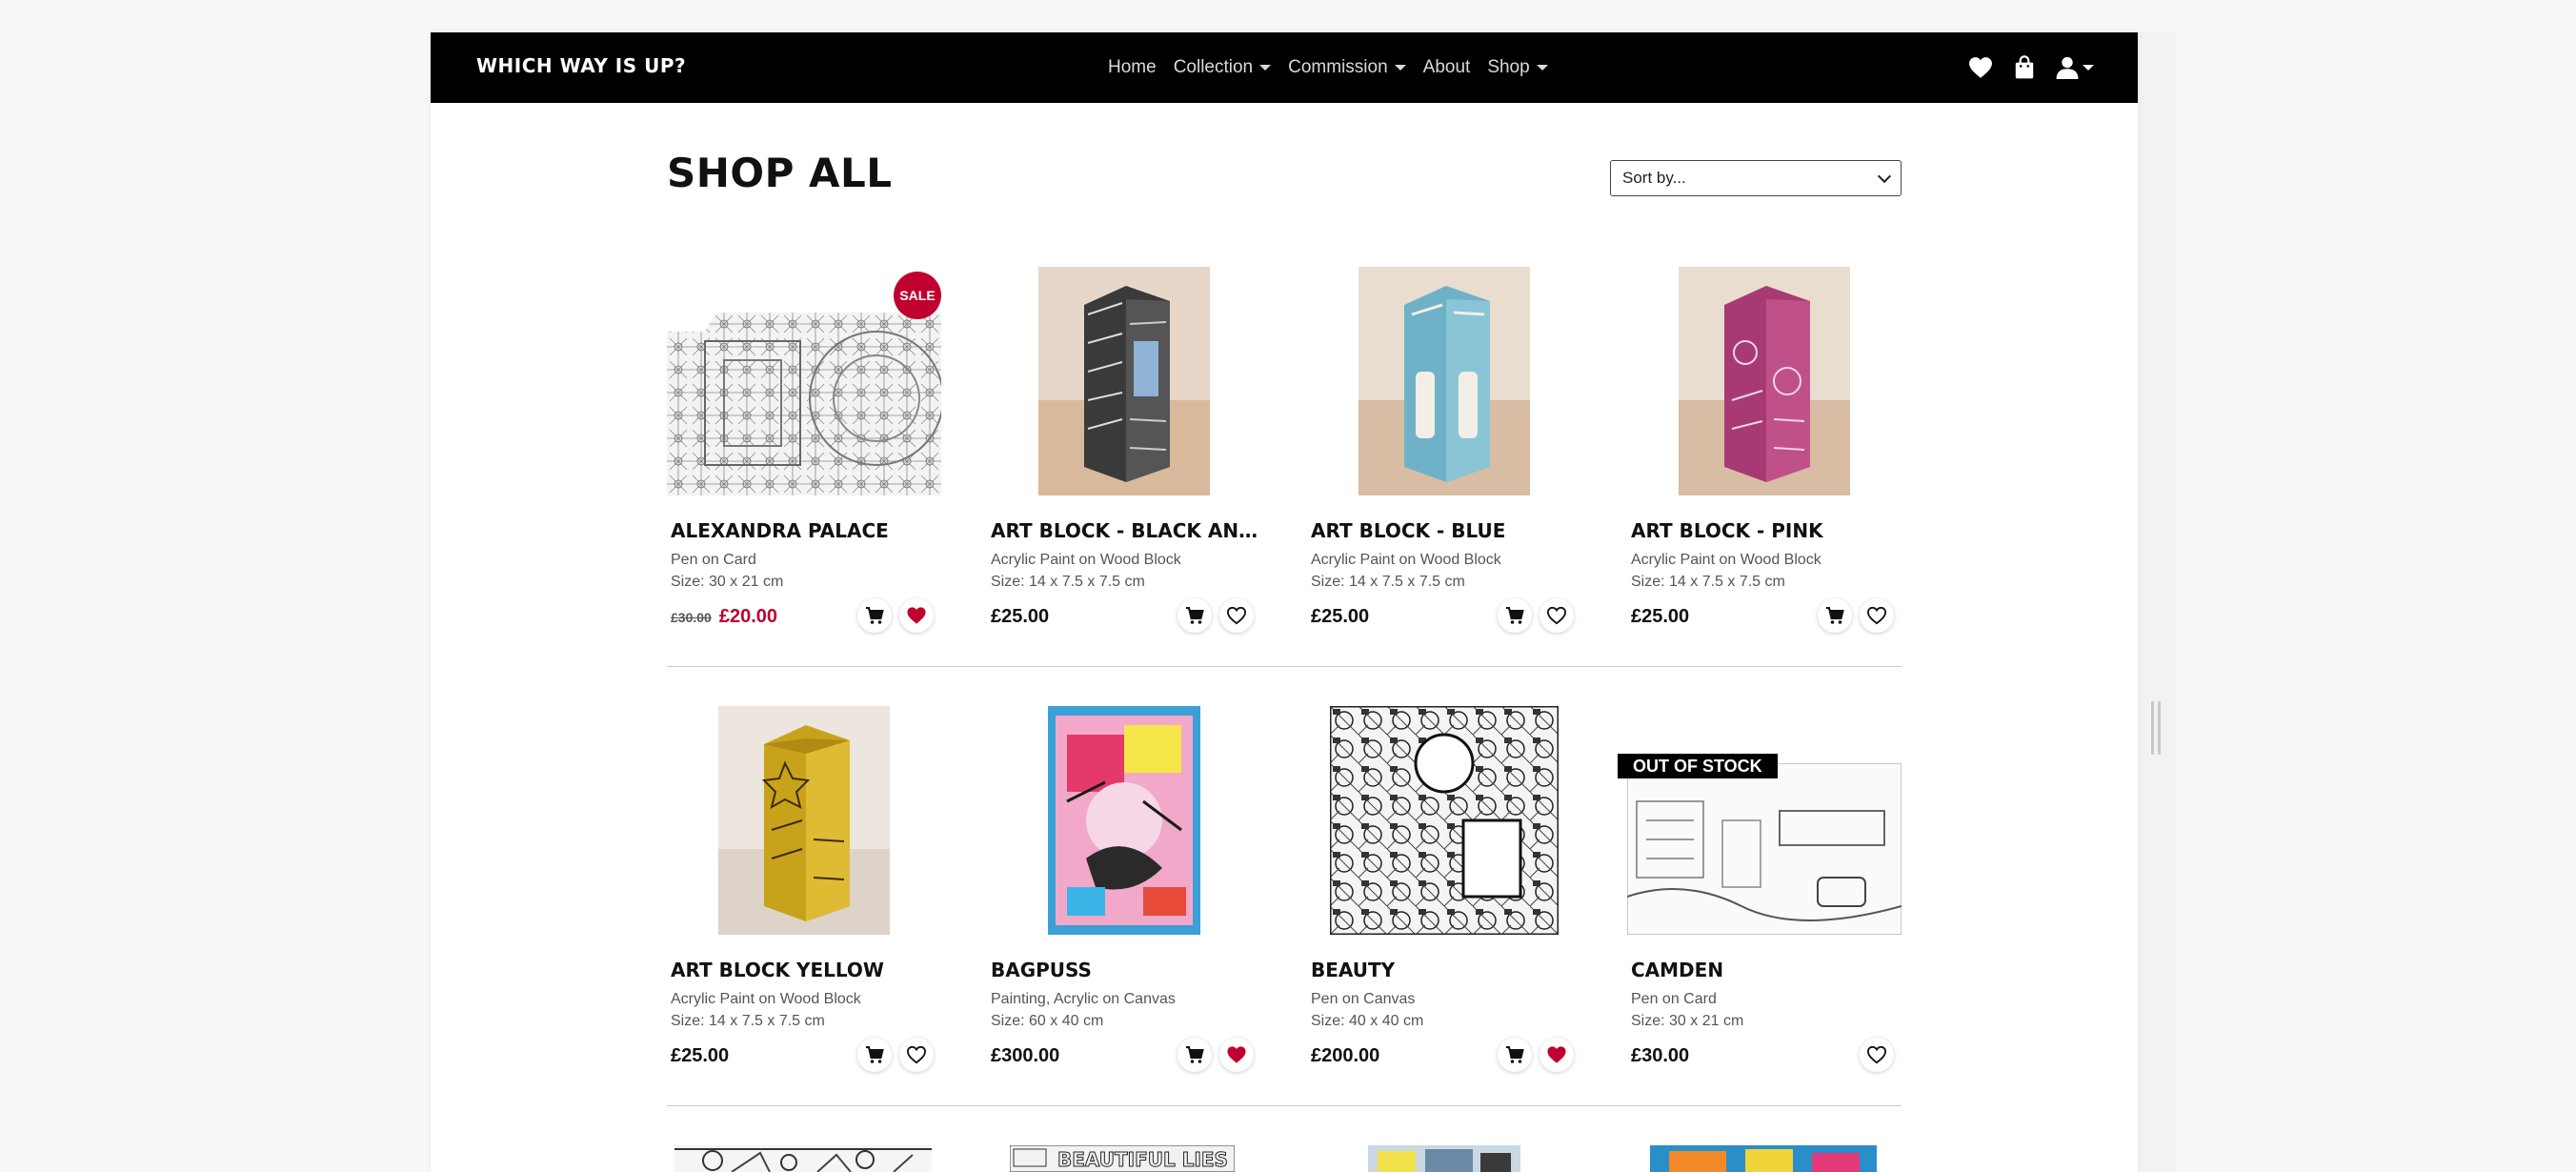 The width and height of the screenshot is (2576, 1172). I want to click on wishlist-link, so click(1980, 67).